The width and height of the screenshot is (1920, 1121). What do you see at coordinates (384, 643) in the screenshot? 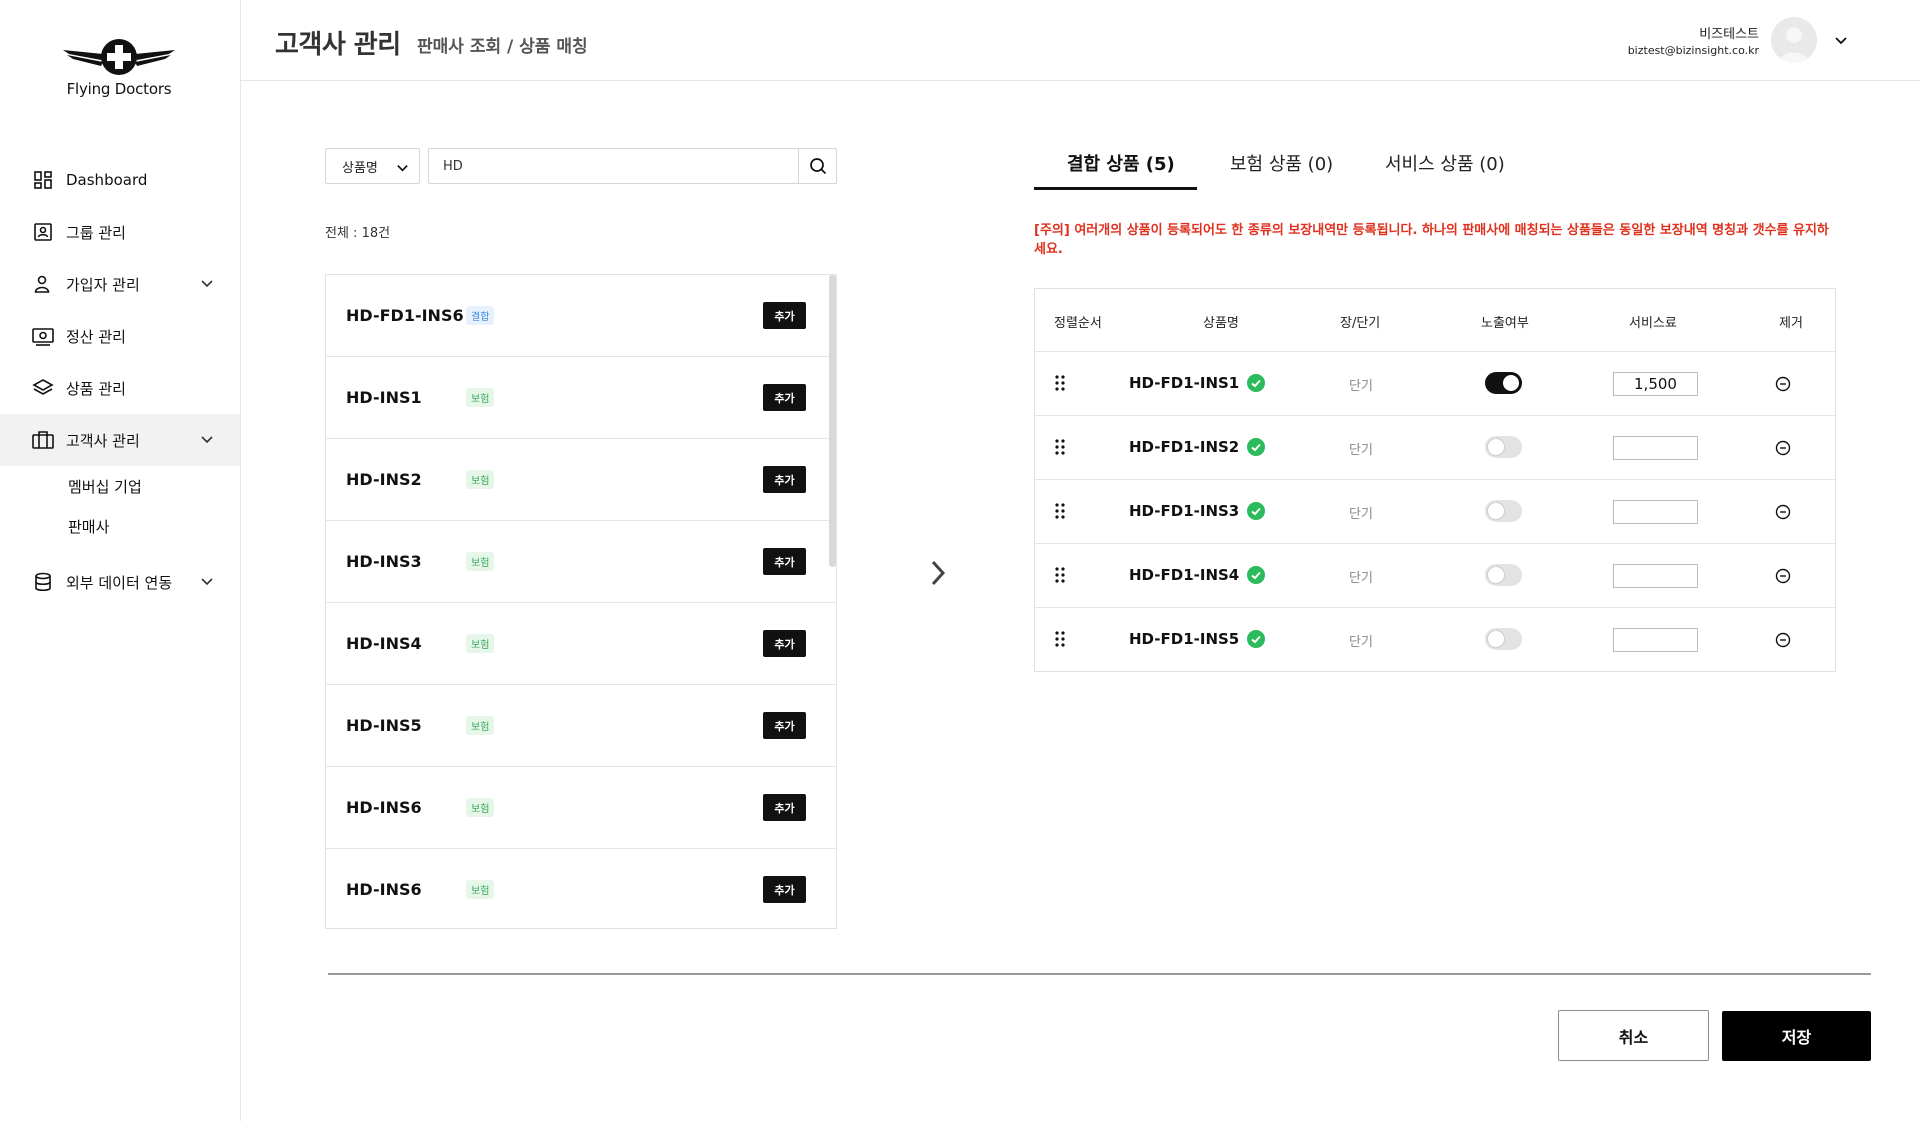
I see `product-name: HD-INS4` at bounding box center [384, 643].